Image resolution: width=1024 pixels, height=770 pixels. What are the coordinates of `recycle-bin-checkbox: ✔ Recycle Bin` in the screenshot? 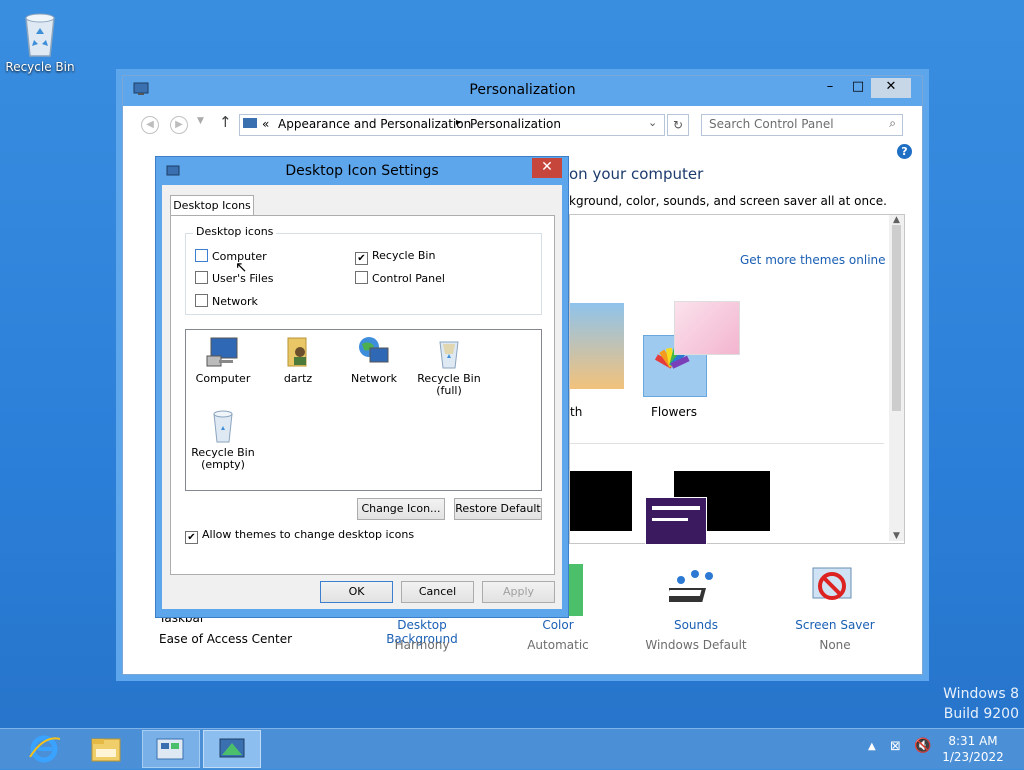 It's located at (395, 257).